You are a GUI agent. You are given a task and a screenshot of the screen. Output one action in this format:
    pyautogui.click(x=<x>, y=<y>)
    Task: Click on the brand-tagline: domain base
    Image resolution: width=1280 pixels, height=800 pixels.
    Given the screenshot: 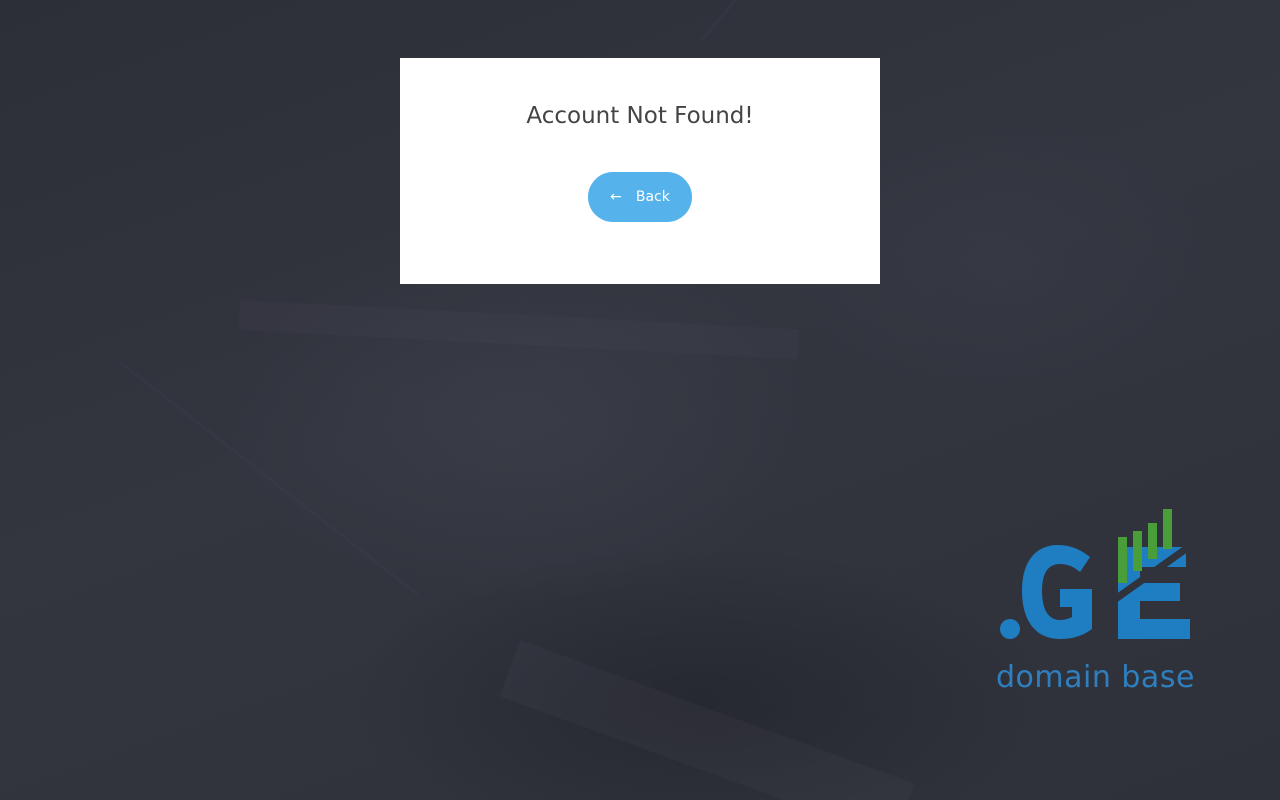 What is the action you would take?
    pyautogui.click(x=1095, y=677)
    